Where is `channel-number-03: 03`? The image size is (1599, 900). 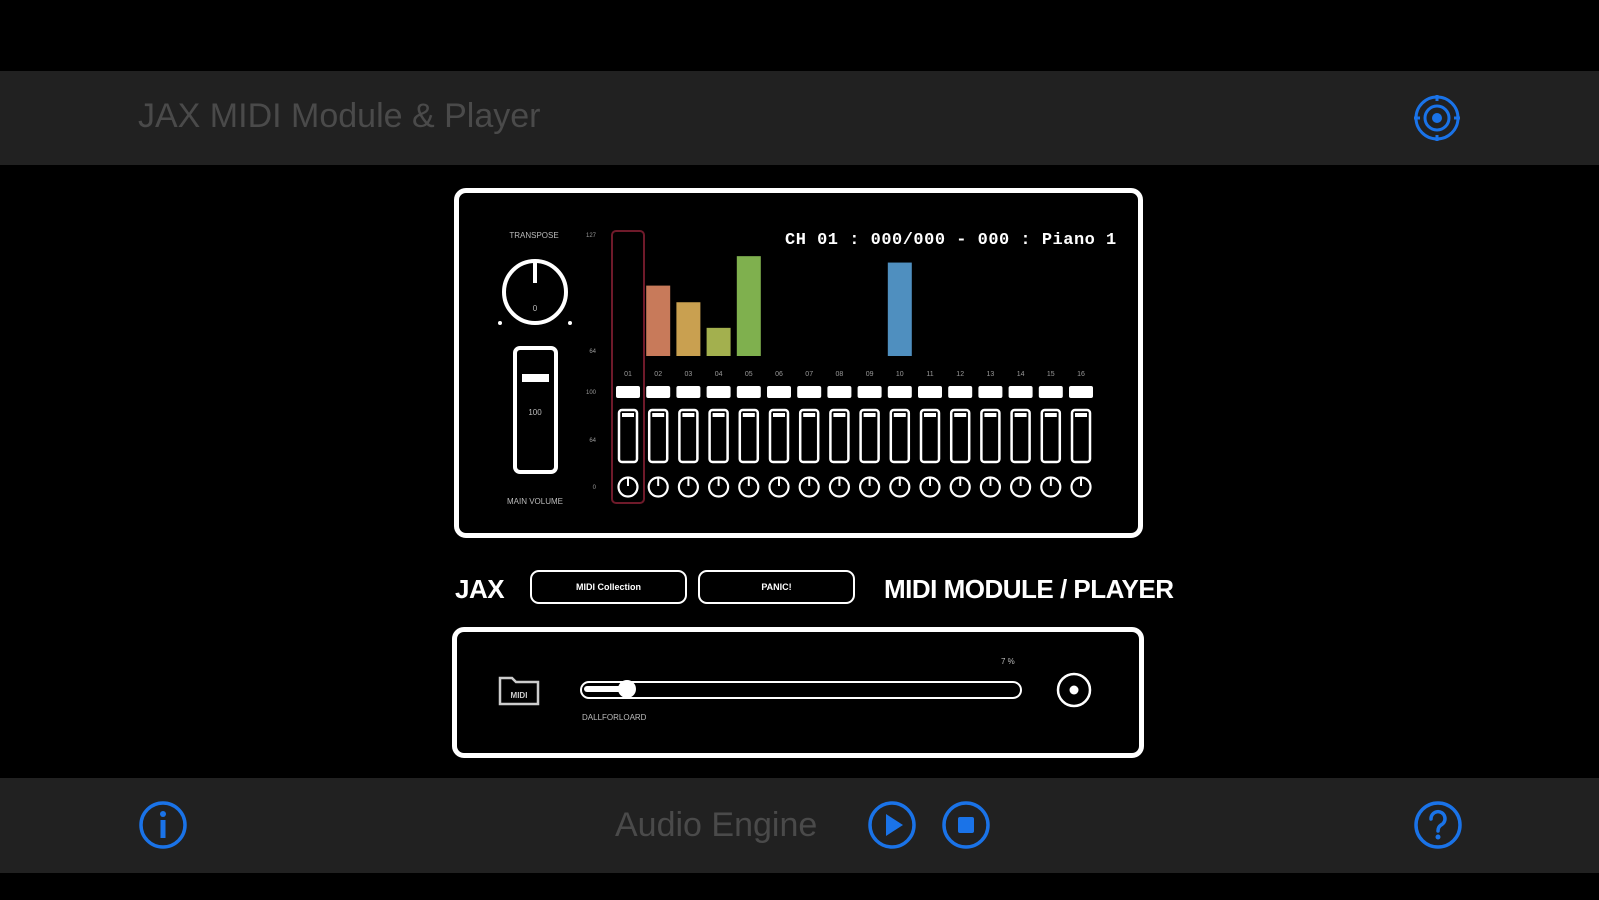
channel-number-03: 03 is located at coordinates (689, 374).